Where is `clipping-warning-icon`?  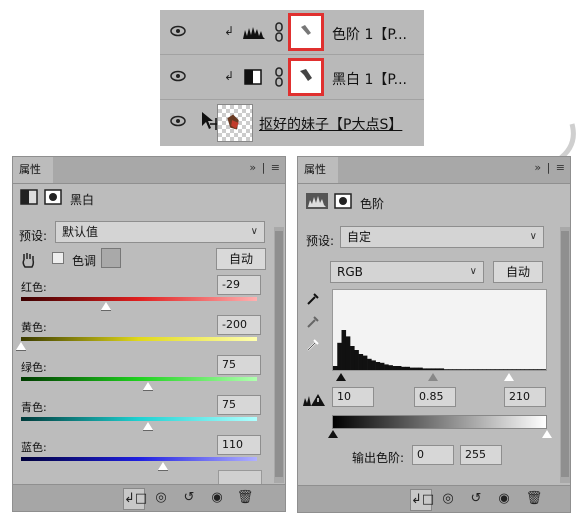 clipping-warning-icon is located at coordinates (314, 400).